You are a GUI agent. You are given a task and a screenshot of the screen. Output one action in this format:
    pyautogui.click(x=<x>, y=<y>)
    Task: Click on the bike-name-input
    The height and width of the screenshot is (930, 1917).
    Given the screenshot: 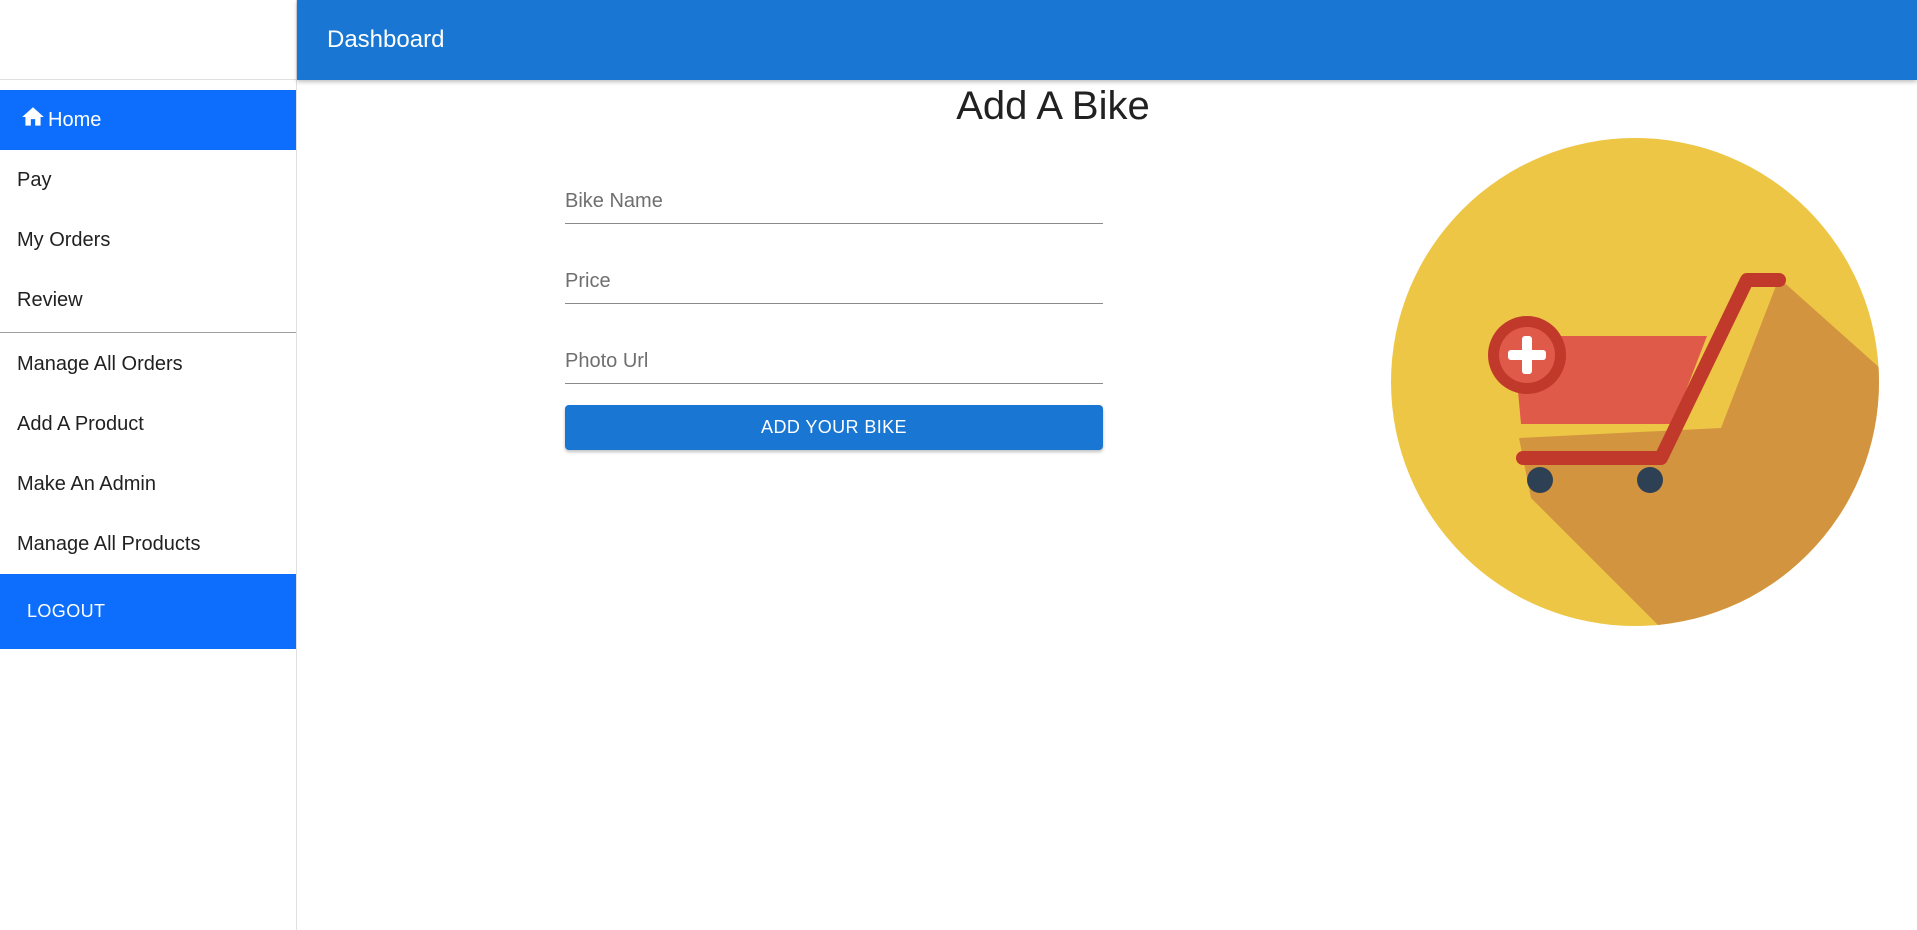 What is the action you would take?
    pyautogui.click(x=834, y=200)
    